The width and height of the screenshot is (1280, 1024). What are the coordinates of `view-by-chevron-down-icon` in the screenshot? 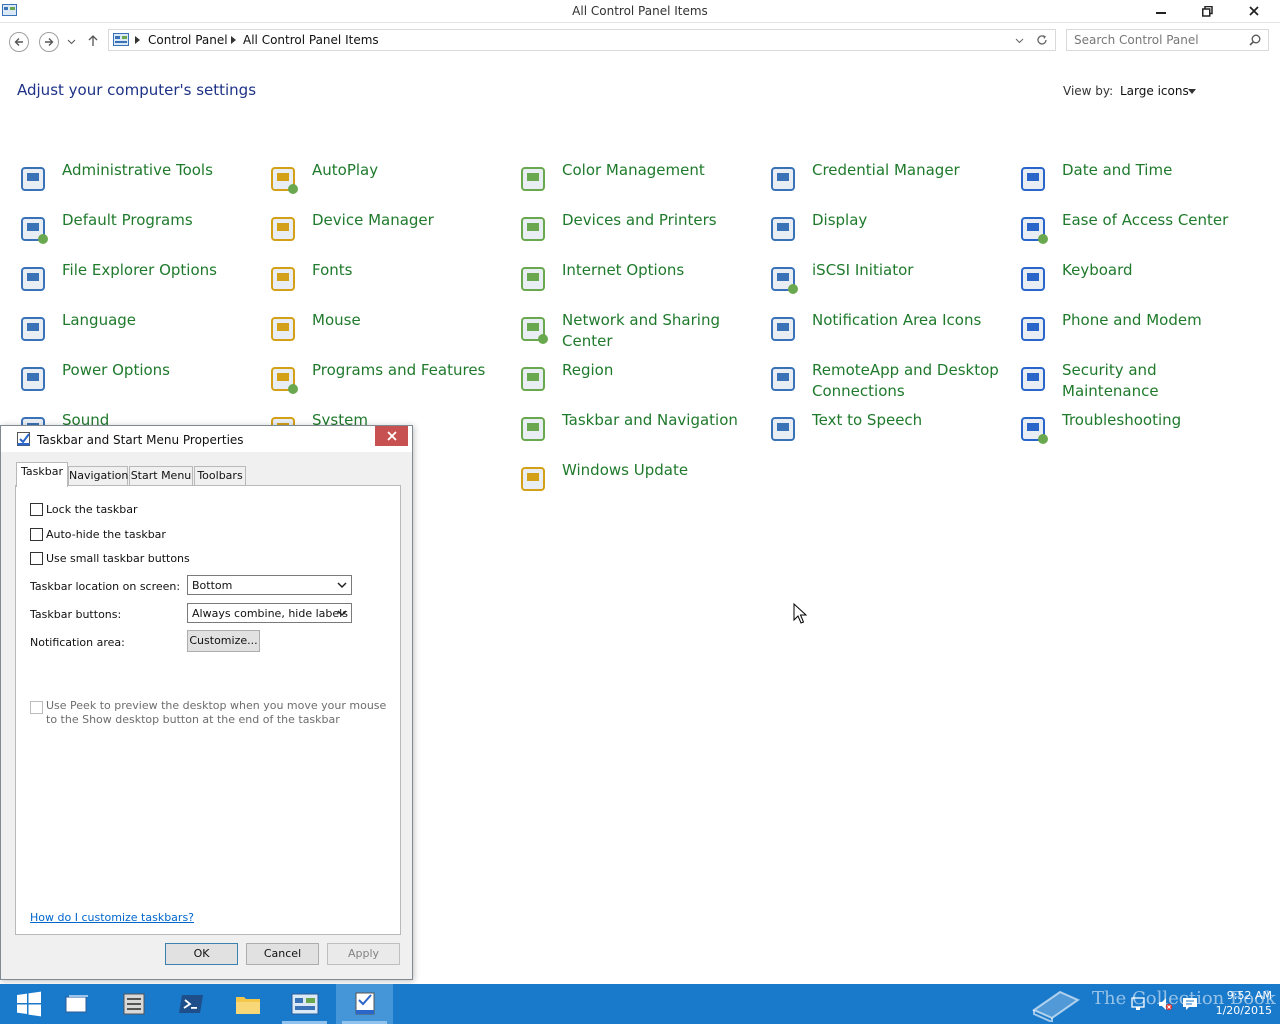 It's located at (1192, 91).